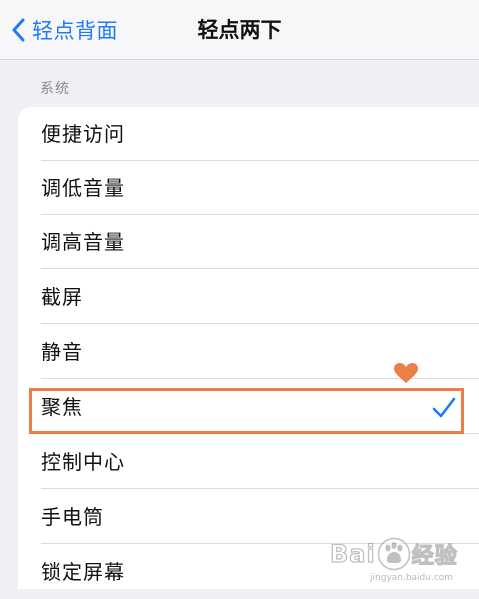  Describe the element at coordinates (239, 30) in the screenshot. I see `navigation-bar: 轻点背面 轻点两下` at that location.